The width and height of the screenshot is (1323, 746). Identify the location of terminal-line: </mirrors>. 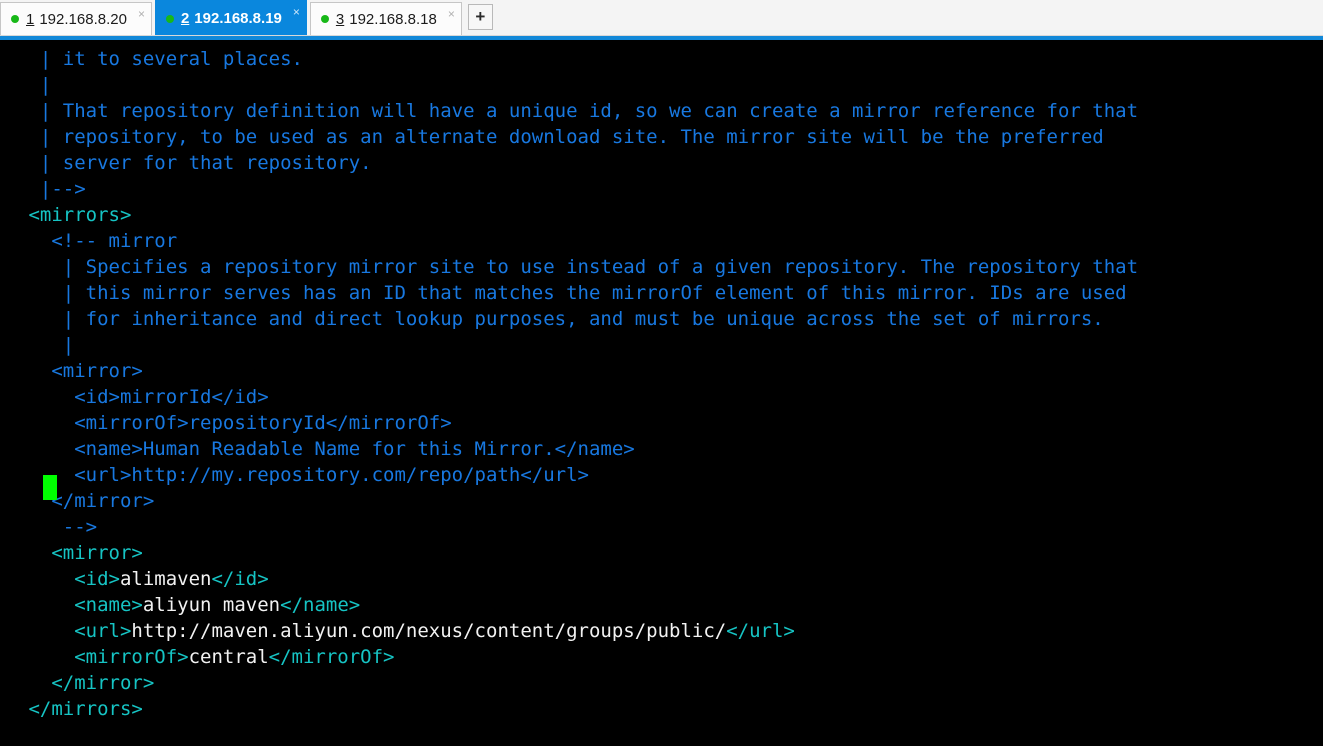
(577, 709).